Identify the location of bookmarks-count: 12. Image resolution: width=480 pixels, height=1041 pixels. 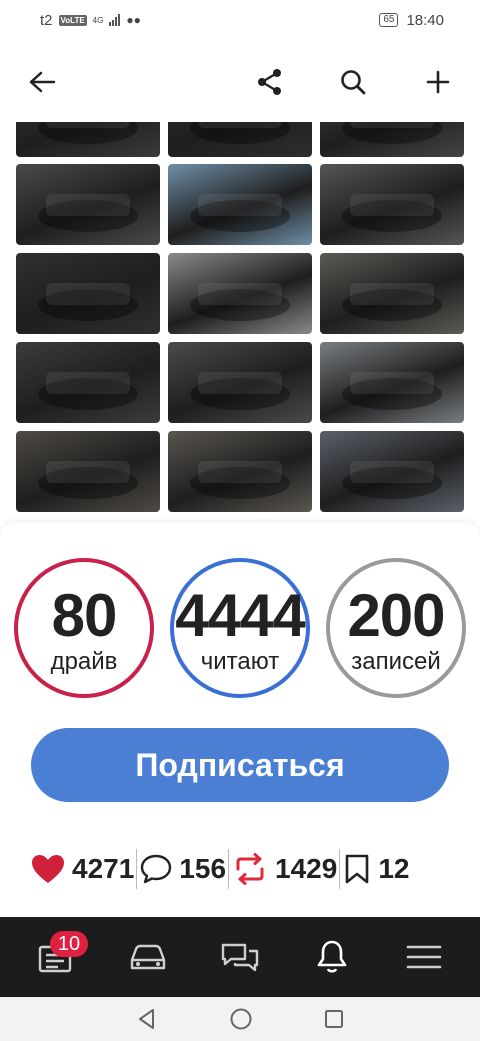
(394, 868).